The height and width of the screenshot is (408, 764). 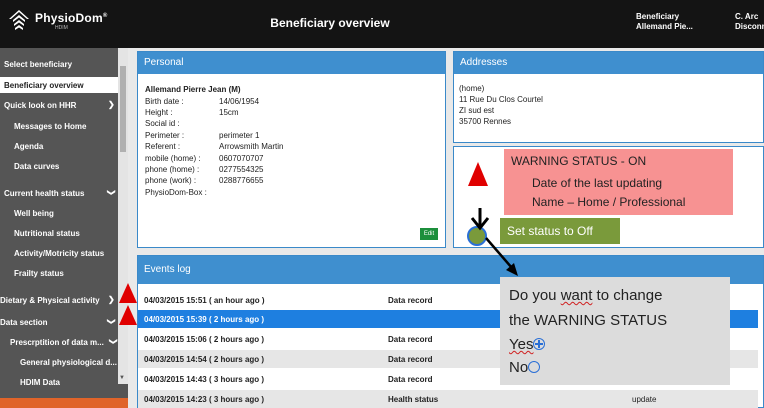 What do you see at coordinates (59, 85) in the screenshot?
I see `sidebar-item-beneficiary-overview: Beneficiary overview` at bounding box center [59, 85].